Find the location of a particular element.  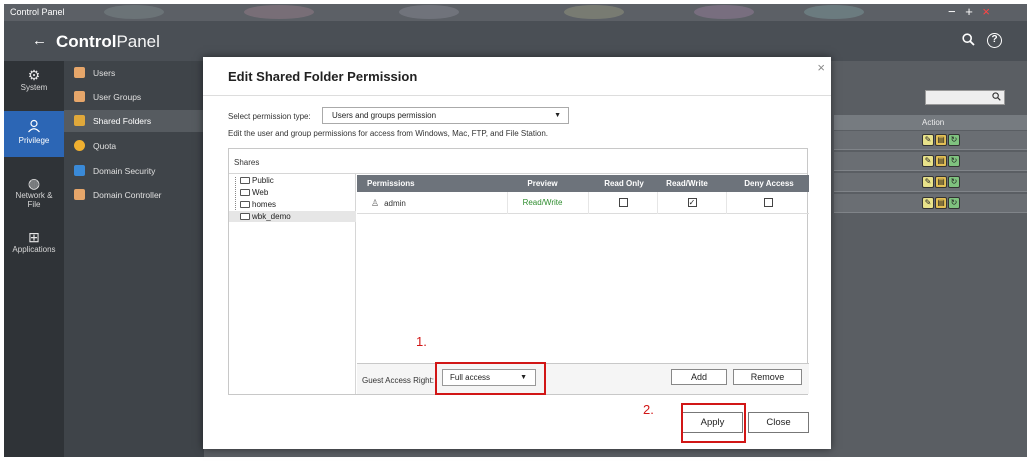

table-row: ♙ admin Read/Write ✓ is located at coordinates (583, 203).